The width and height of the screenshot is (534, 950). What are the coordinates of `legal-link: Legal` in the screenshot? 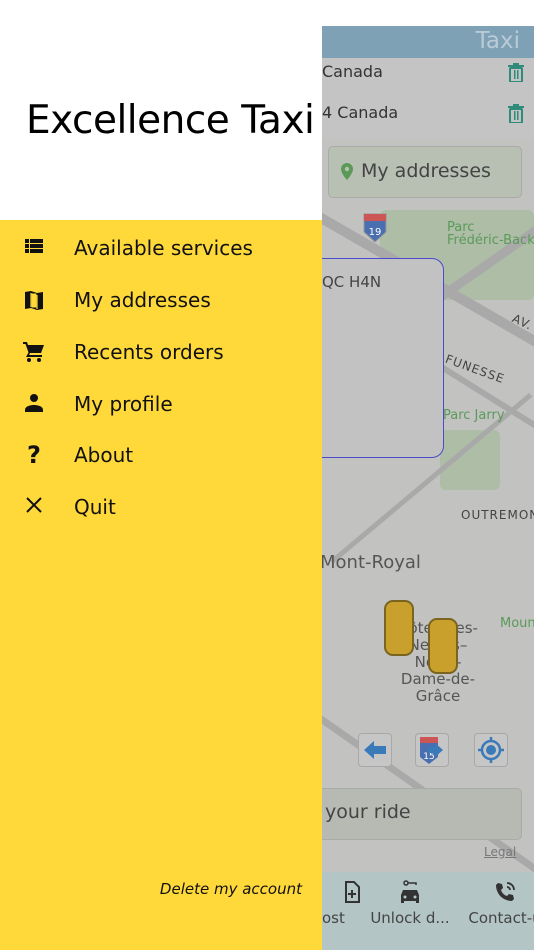 It's located at (500, 852).